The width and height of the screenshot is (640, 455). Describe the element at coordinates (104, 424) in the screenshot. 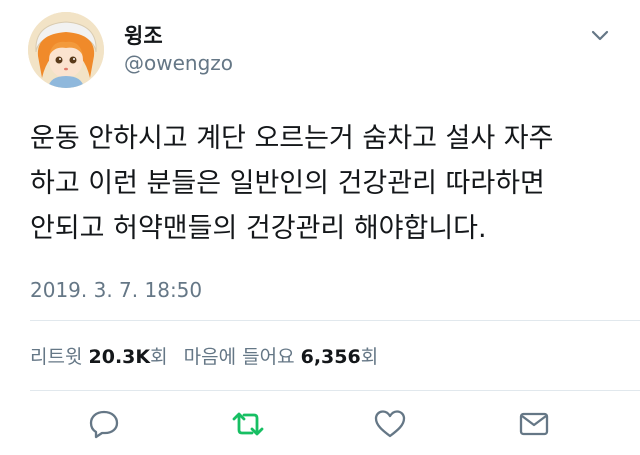

I see `reply-icon` at that location.